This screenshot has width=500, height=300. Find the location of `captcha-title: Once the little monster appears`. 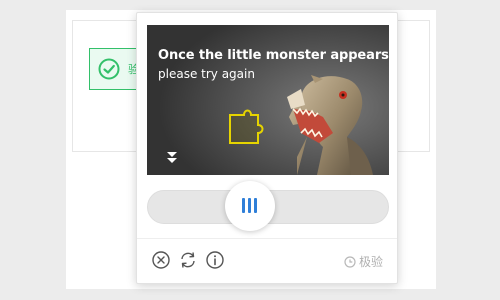

captcha-title: Once the little monster appears is located at coordinates (273, 55).